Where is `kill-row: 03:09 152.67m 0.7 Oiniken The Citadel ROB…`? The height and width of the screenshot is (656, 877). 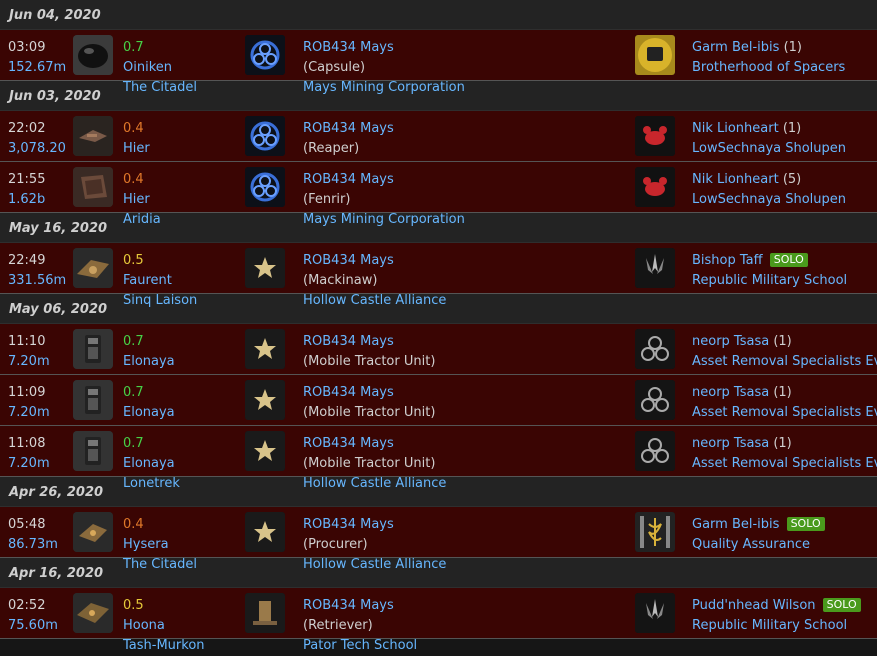
kill-row: 03:09 152.67m 0.7 Oiniken The Citadel ROB… is located at coordinates (438, 62).